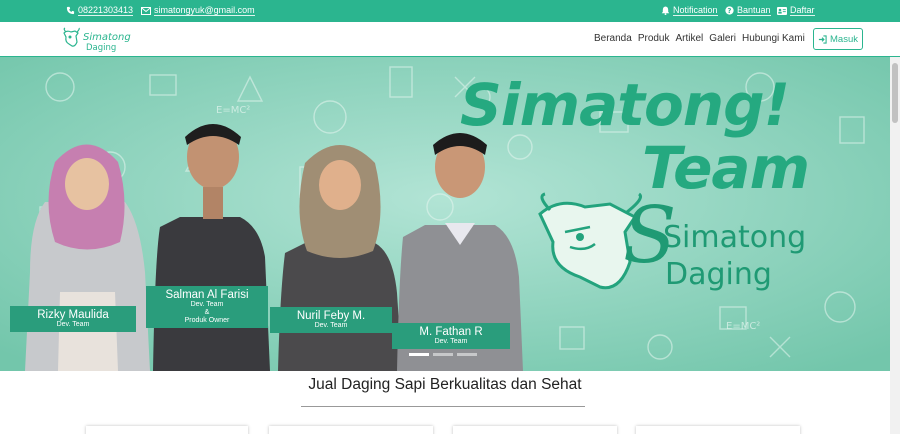  Describe the element at coordinates (844, 39) in the screenshot. I see `login-label: Masuk` at that location.